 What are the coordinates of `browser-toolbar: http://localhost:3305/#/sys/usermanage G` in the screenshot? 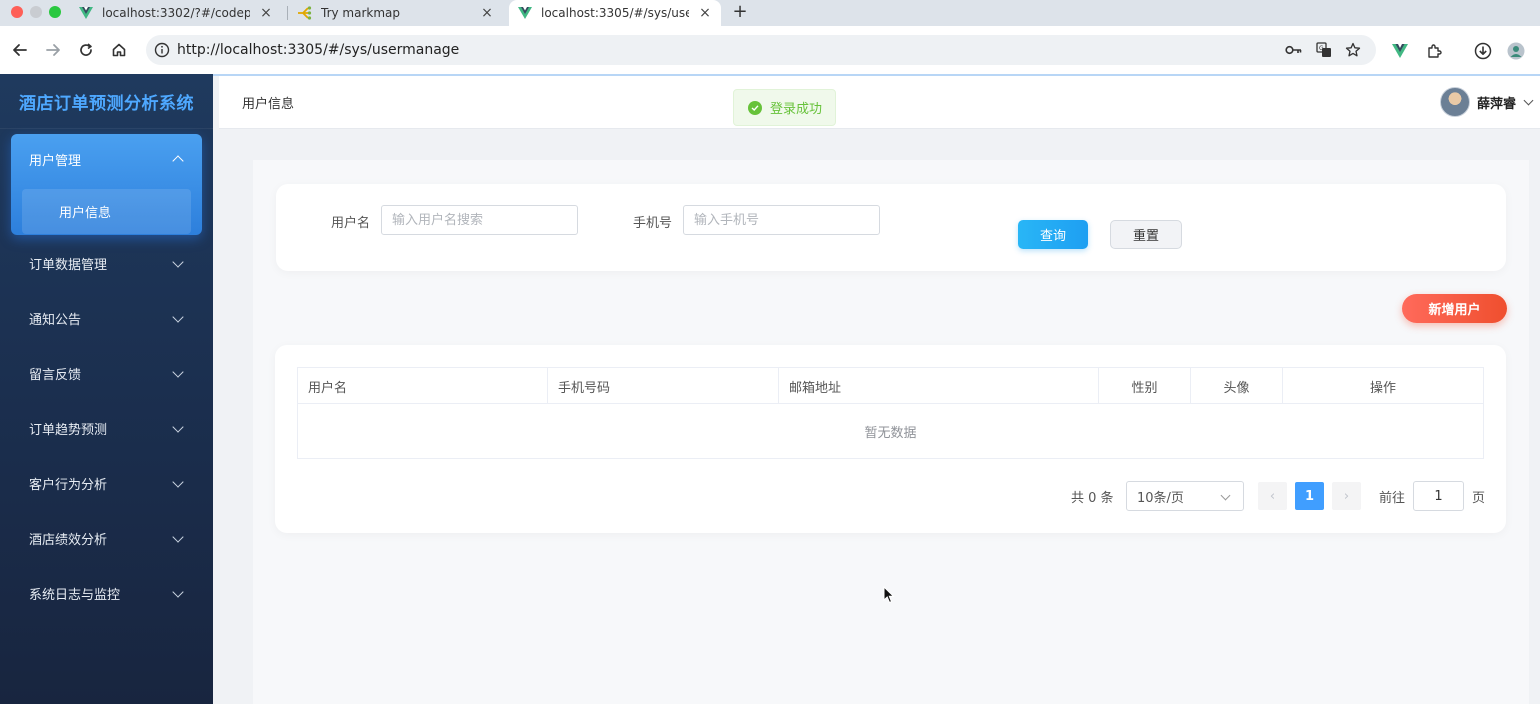 It's located at (770, 50).